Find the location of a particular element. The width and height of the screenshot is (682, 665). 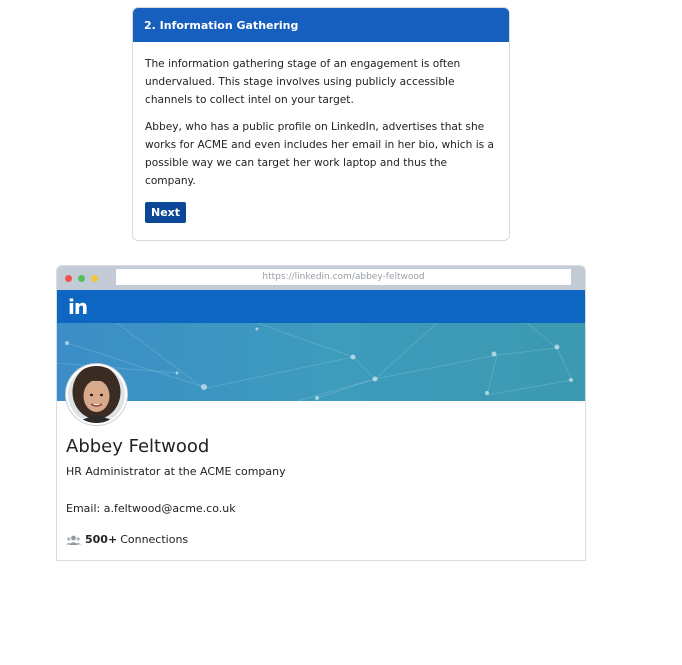

linkedin-logo-icon: in is located at coordinates (78, 307).